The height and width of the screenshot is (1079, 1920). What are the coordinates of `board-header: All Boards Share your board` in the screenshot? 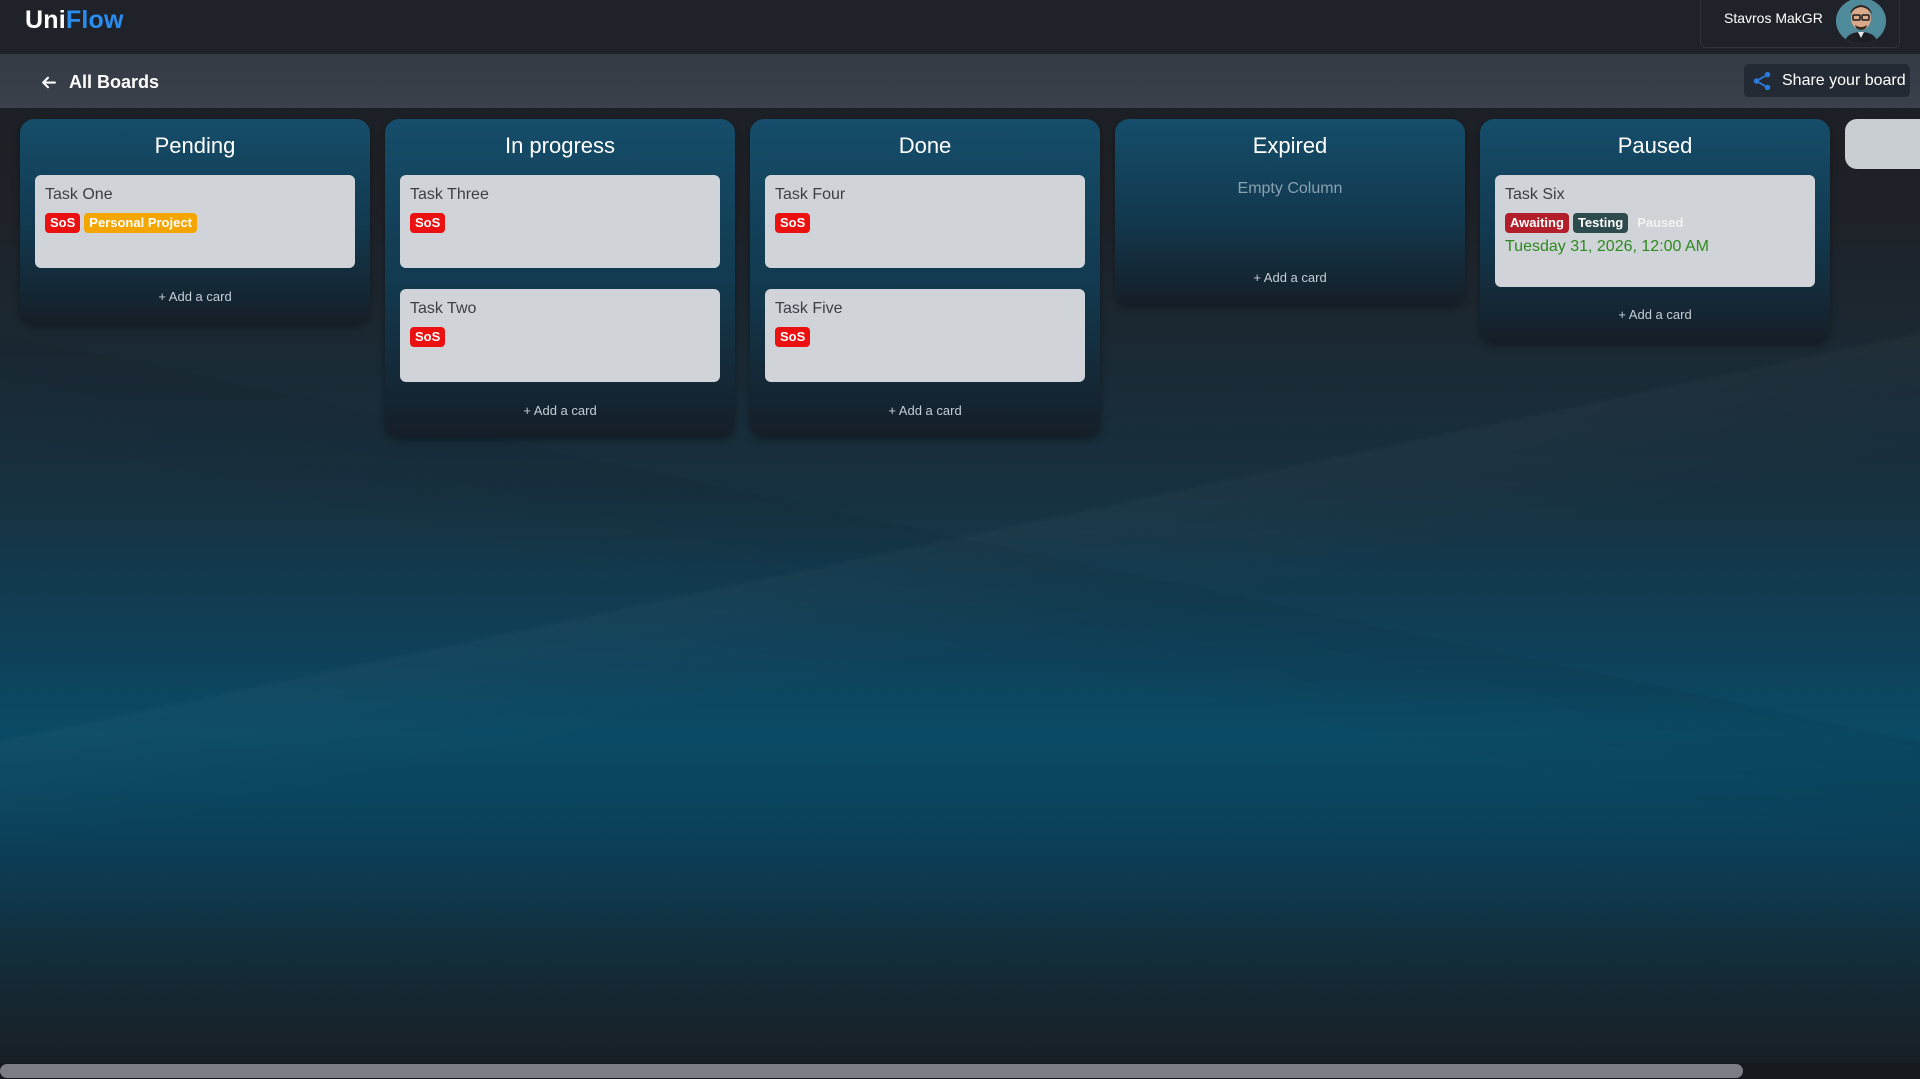 It's located at (960, 81).